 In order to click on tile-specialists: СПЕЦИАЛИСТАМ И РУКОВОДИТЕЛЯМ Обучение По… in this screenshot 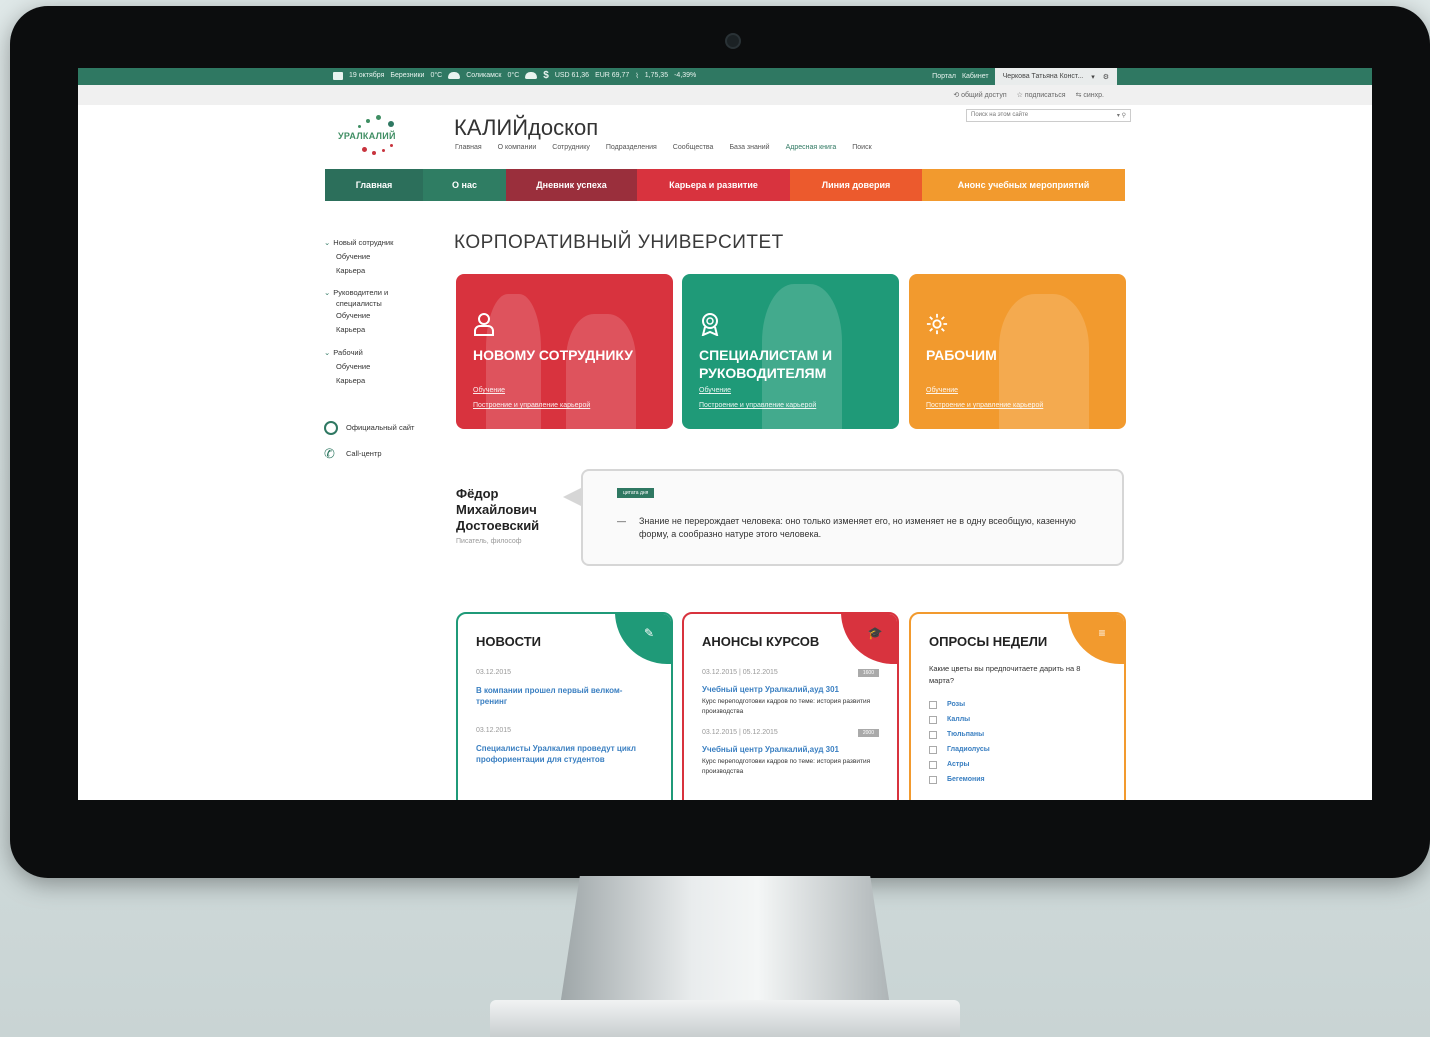, I will do `click(790, 351)`.